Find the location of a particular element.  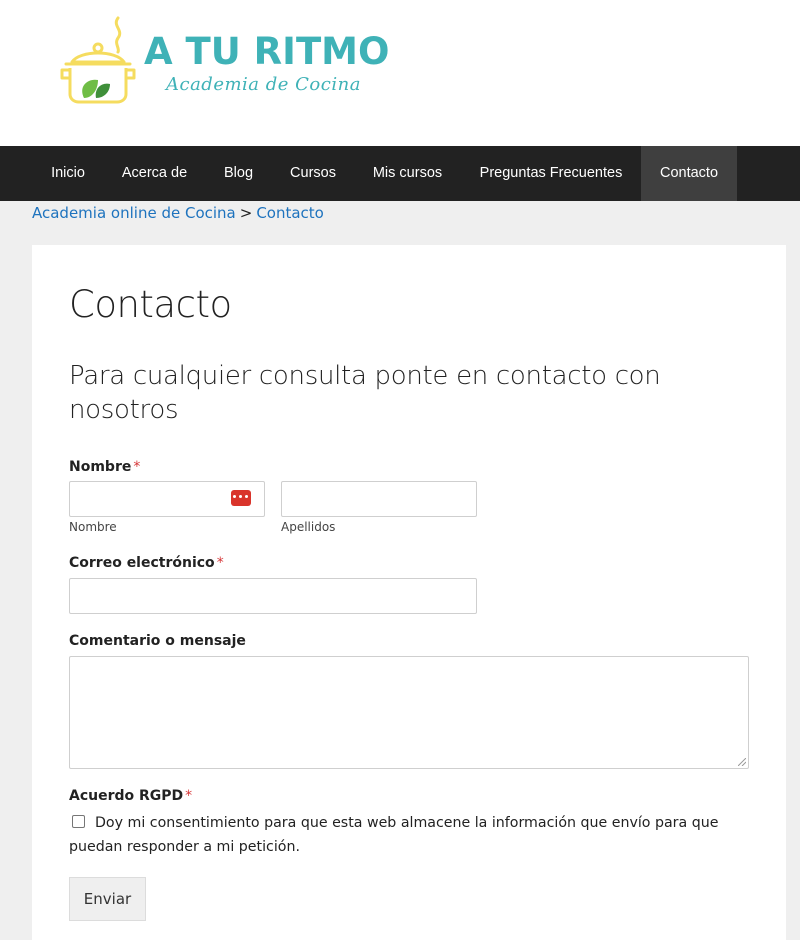

nav-item-inicio: Inicio is located at coordinates (68, 173).